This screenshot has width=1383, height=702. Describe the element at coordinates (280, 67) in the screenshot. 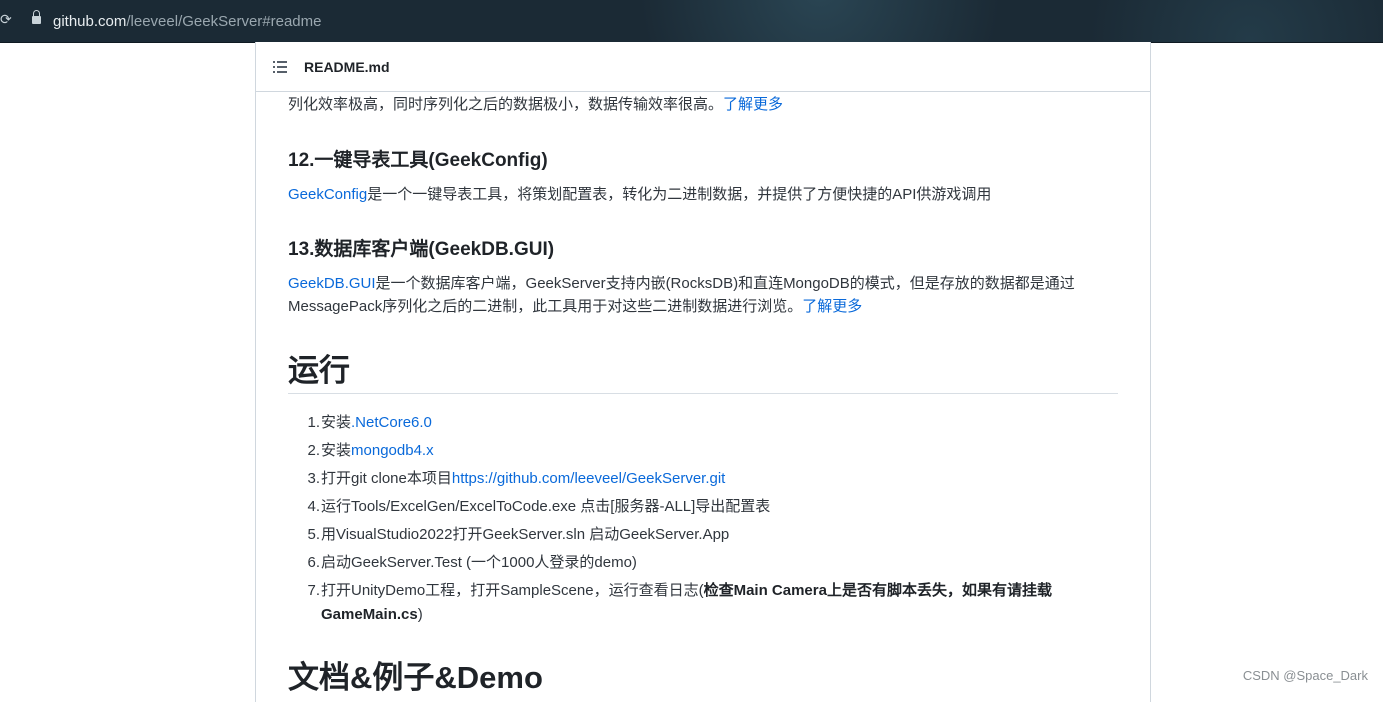

I see `table-of-contents-icon` at that location.